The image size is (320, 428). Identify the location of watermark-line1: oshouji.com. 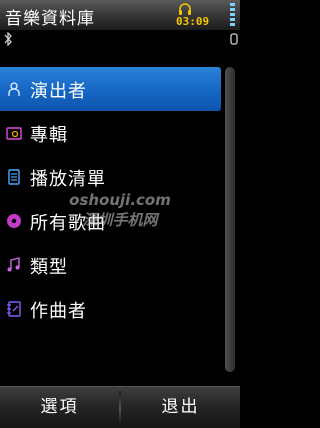
(120, 200).